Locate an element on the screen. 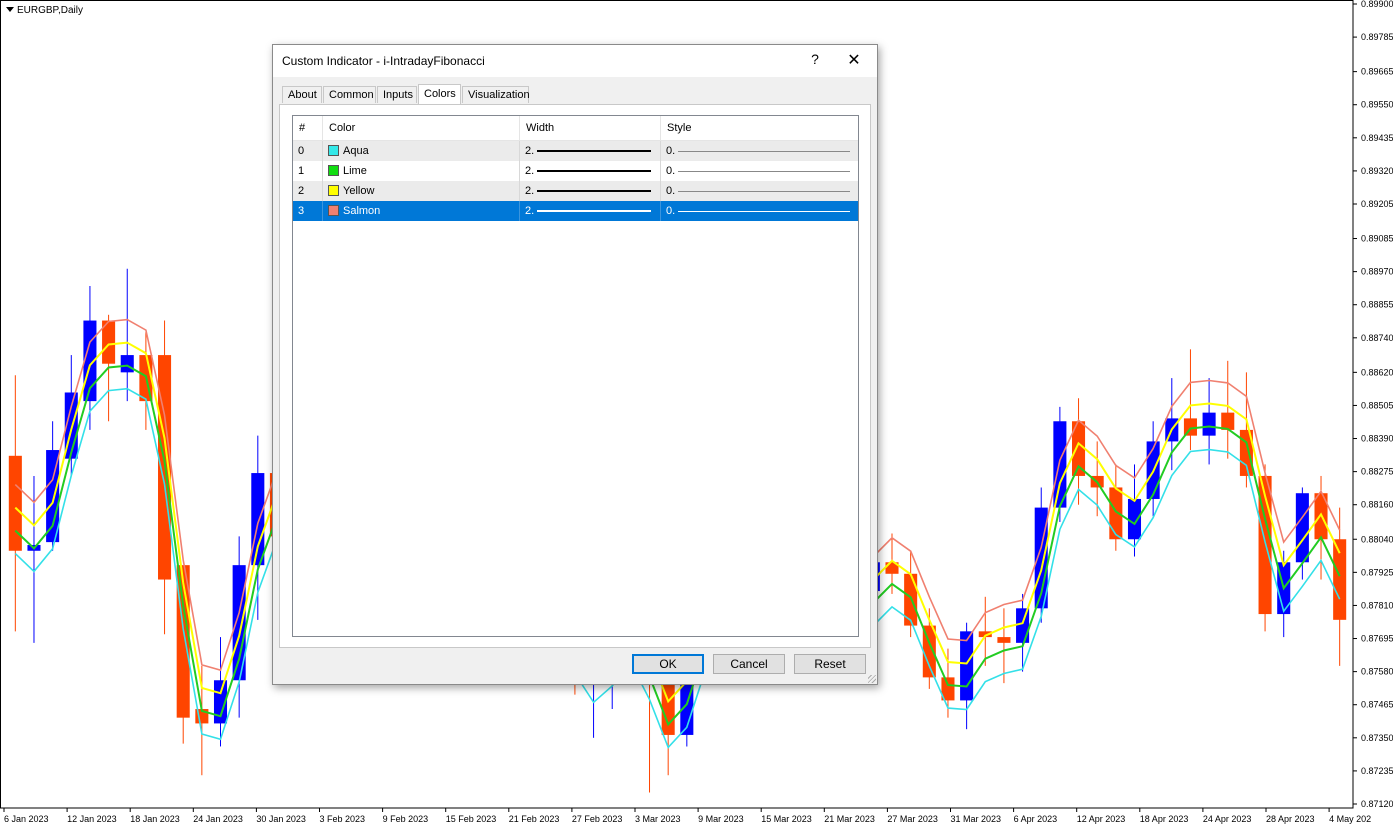 This screenshot has height=833, width=1393. price-label: 0.87695 is located at coordinates (1377, 639).